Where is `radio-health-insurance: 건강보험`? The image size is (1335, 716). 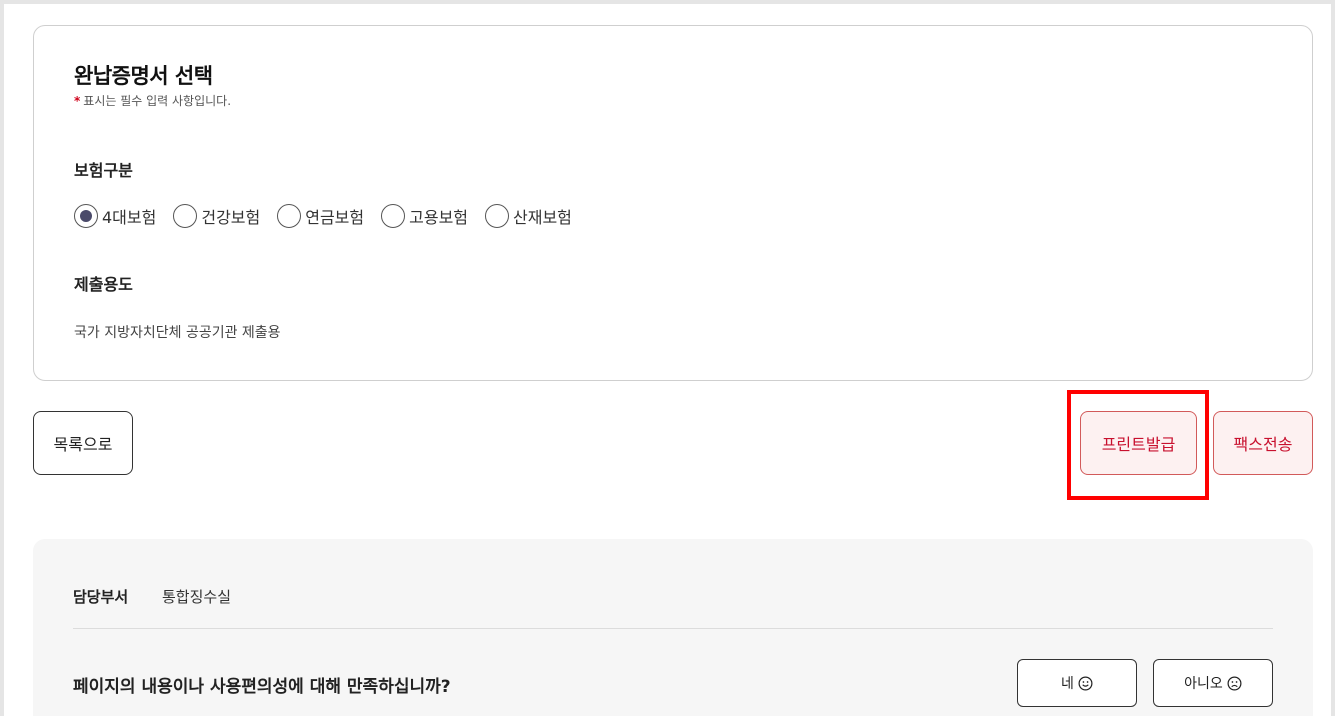
radio-health-insurance: 건강보험 is located at coordinates (216, 216).